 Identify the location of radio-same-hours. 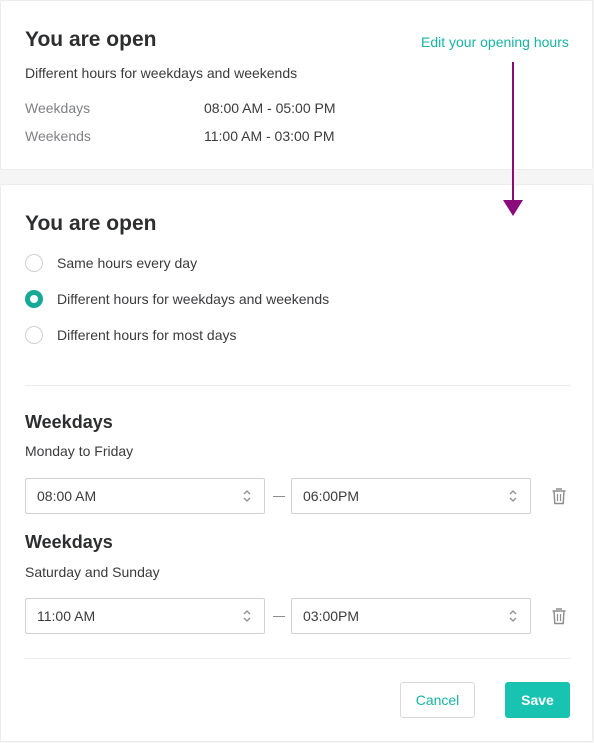
(34, 263).